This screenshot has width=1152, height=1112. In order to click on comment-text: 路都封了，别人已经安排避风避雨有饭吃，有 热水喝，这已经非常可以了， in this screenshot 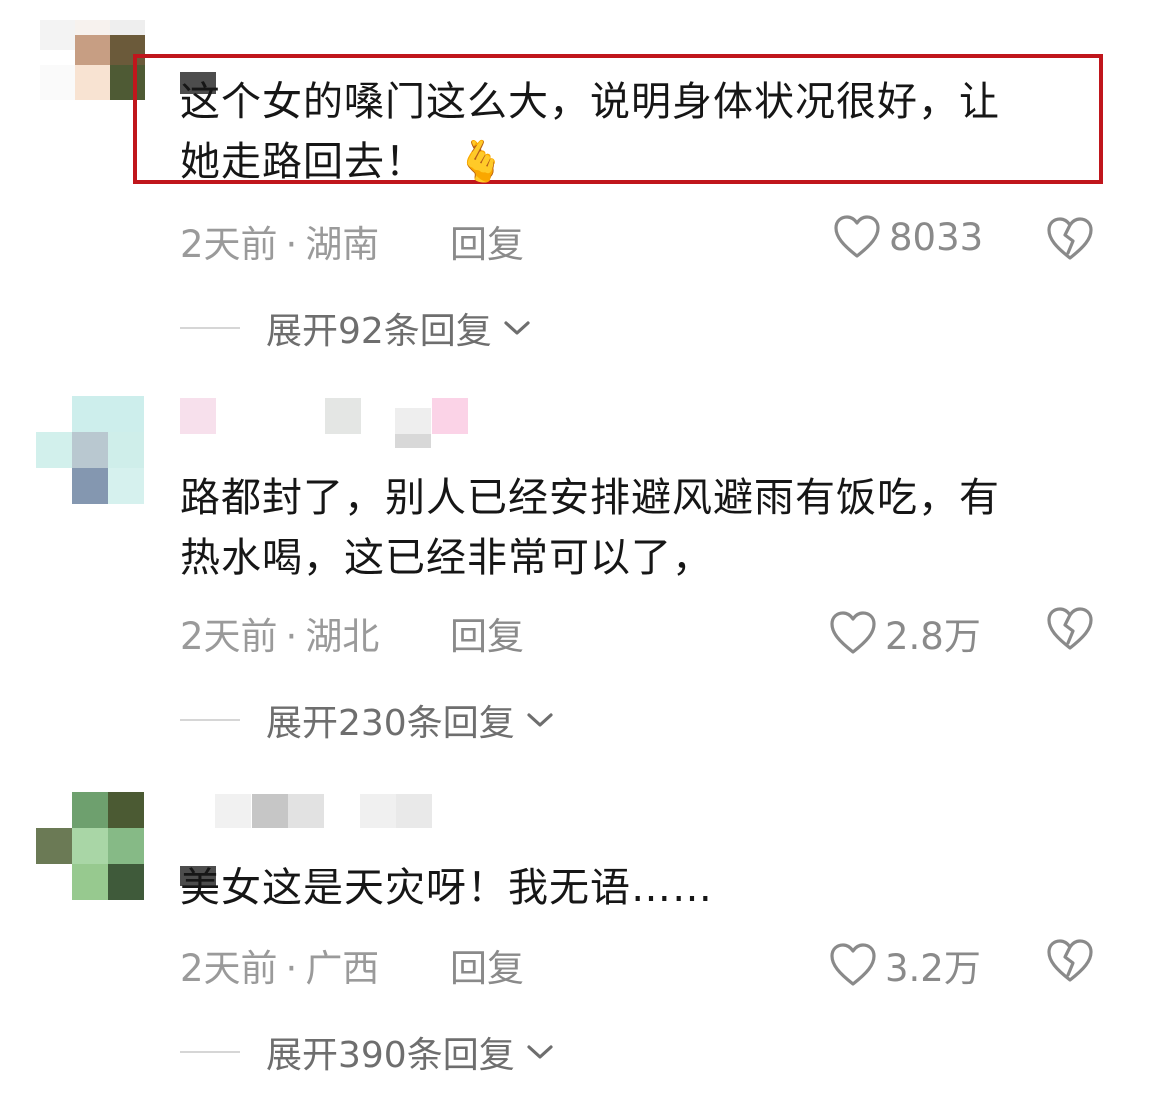, I will do `click(590, 528)`.